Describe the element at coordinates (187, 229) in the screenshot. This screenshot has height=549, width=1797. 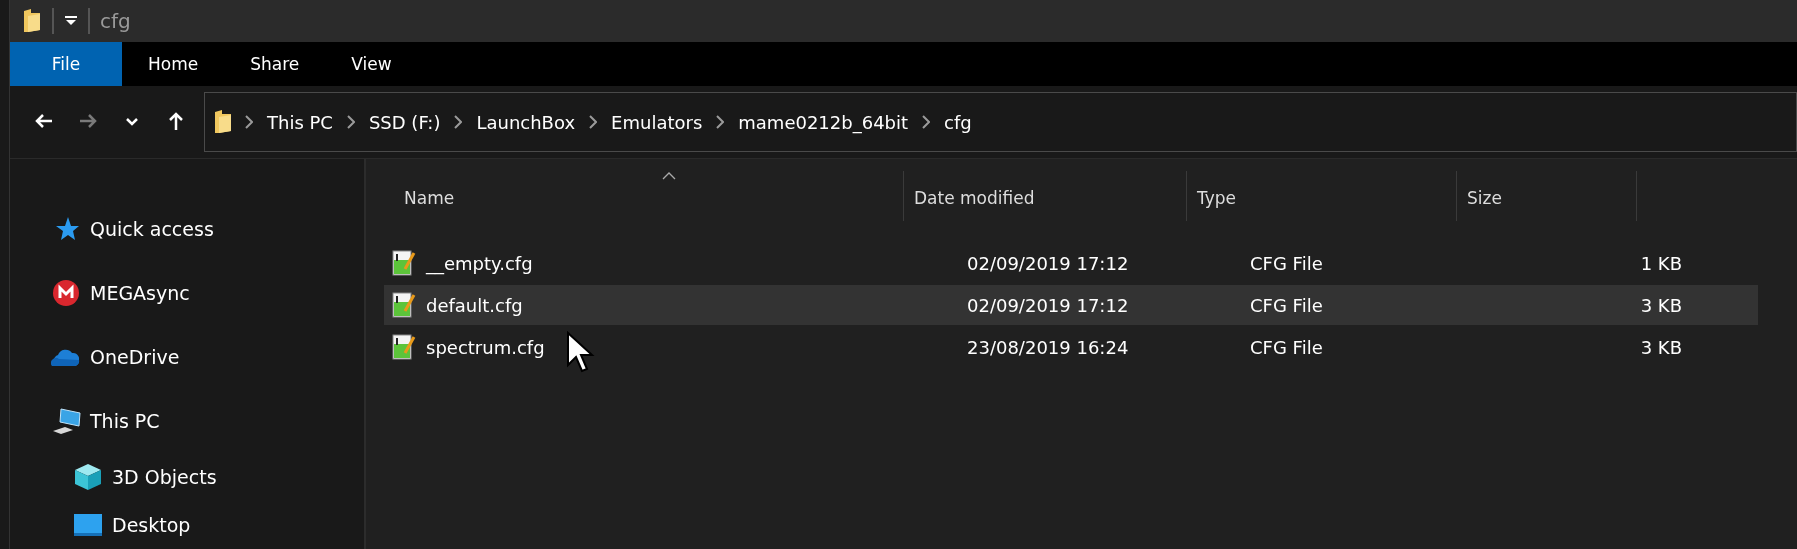
I see `nav-pane-item: Quick access` at that location.